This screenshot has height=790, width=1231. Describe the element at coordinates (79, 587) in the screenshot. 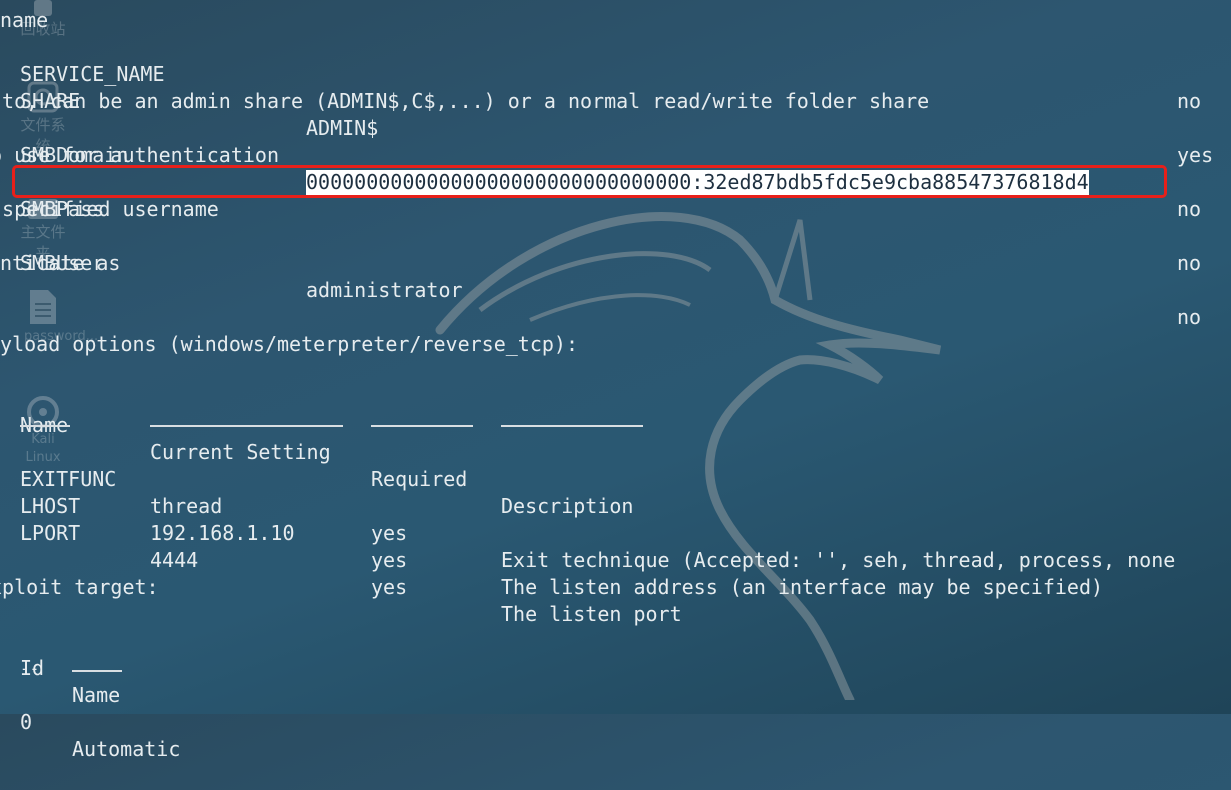

I see `exploit-target-heading: xploit target:` at that location.